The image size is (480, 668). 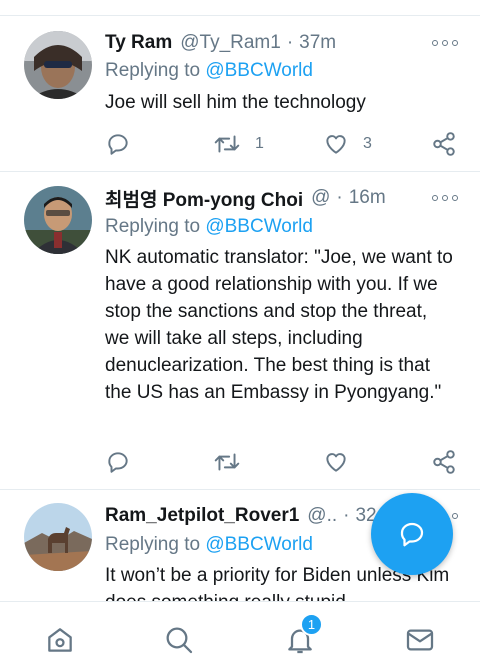 What do you see at coordinates (230, 43) in the screenshot?
I see `username: @Ty_Ram1` at bounding box center [230, 43].